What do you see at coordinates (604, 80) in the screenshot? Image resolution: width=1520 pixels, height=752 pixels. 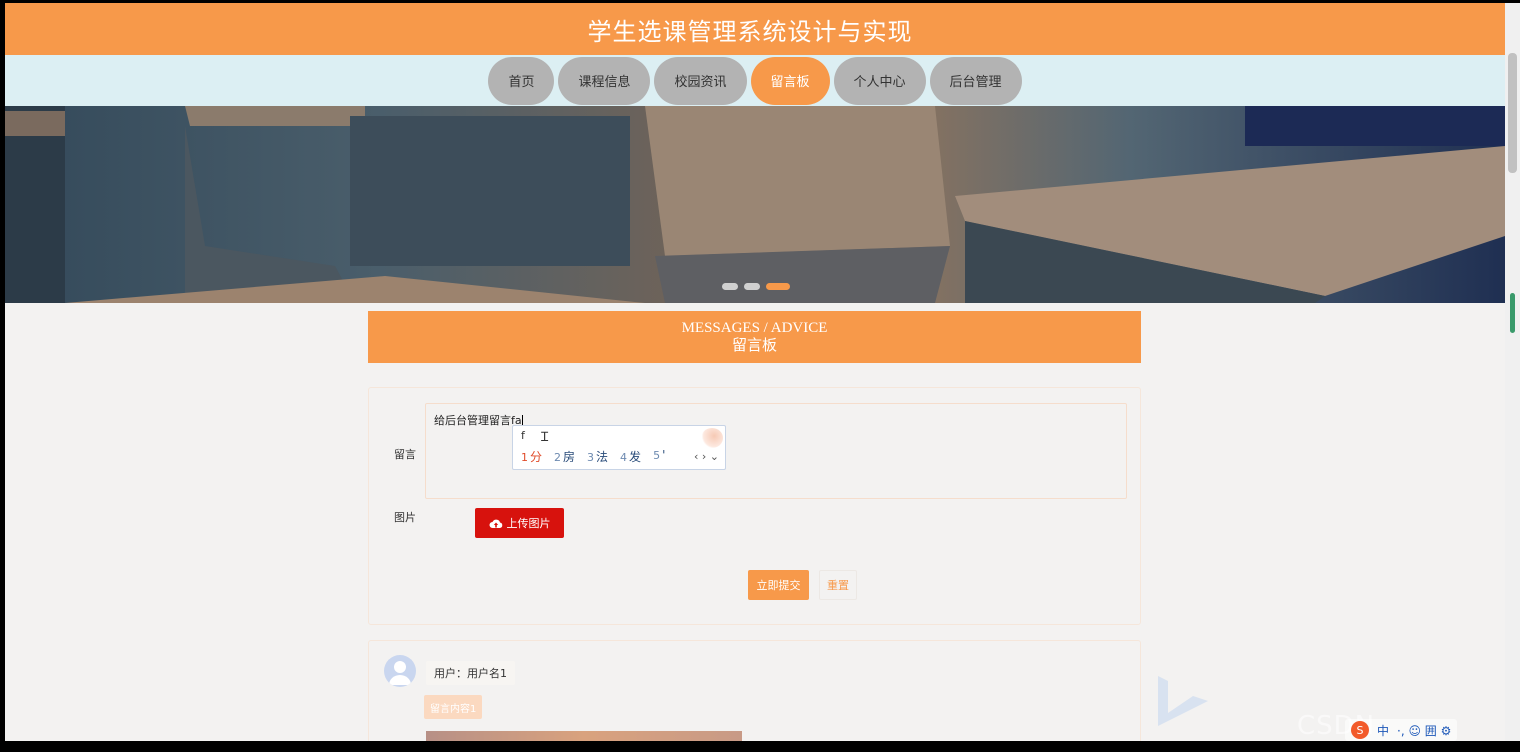 I see `nav-item-courses: 课程信息` at bounding box center [604, 80].